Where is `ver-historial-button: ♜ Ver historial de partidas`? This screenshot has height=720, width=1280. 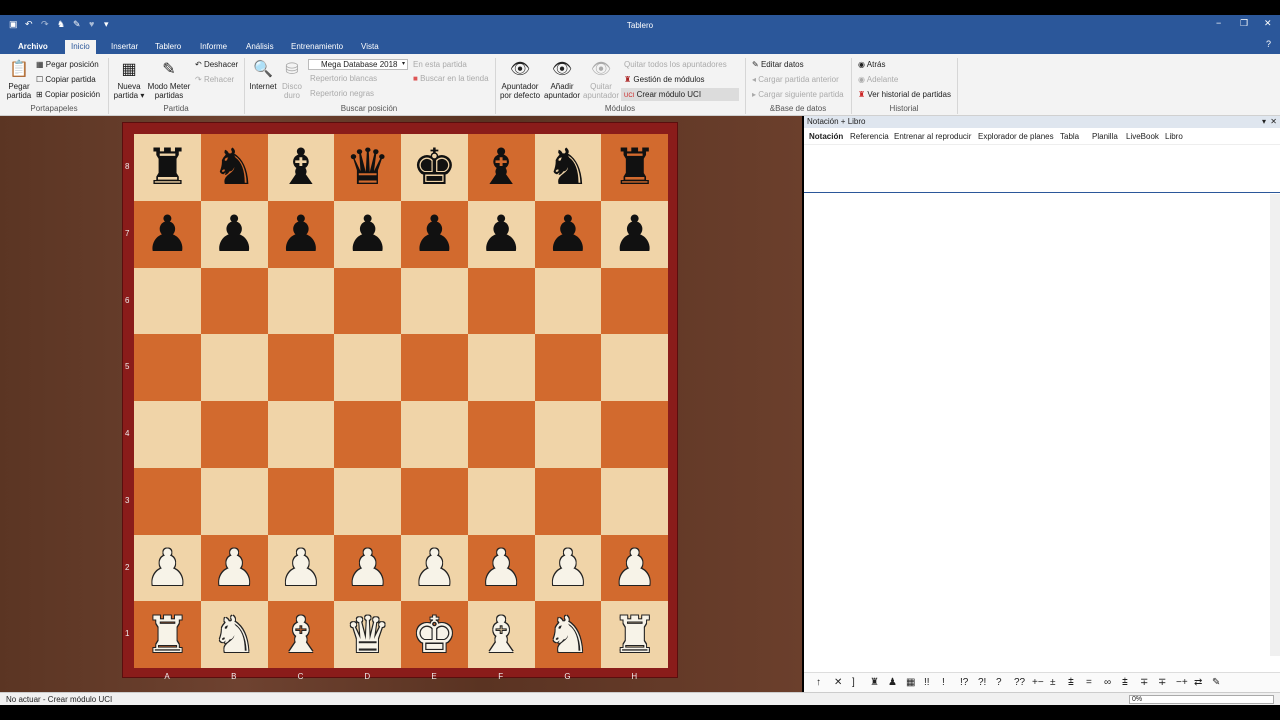 ver-historial-button: ♜ Ver historial de partidas is located at coordinates (904, 94).